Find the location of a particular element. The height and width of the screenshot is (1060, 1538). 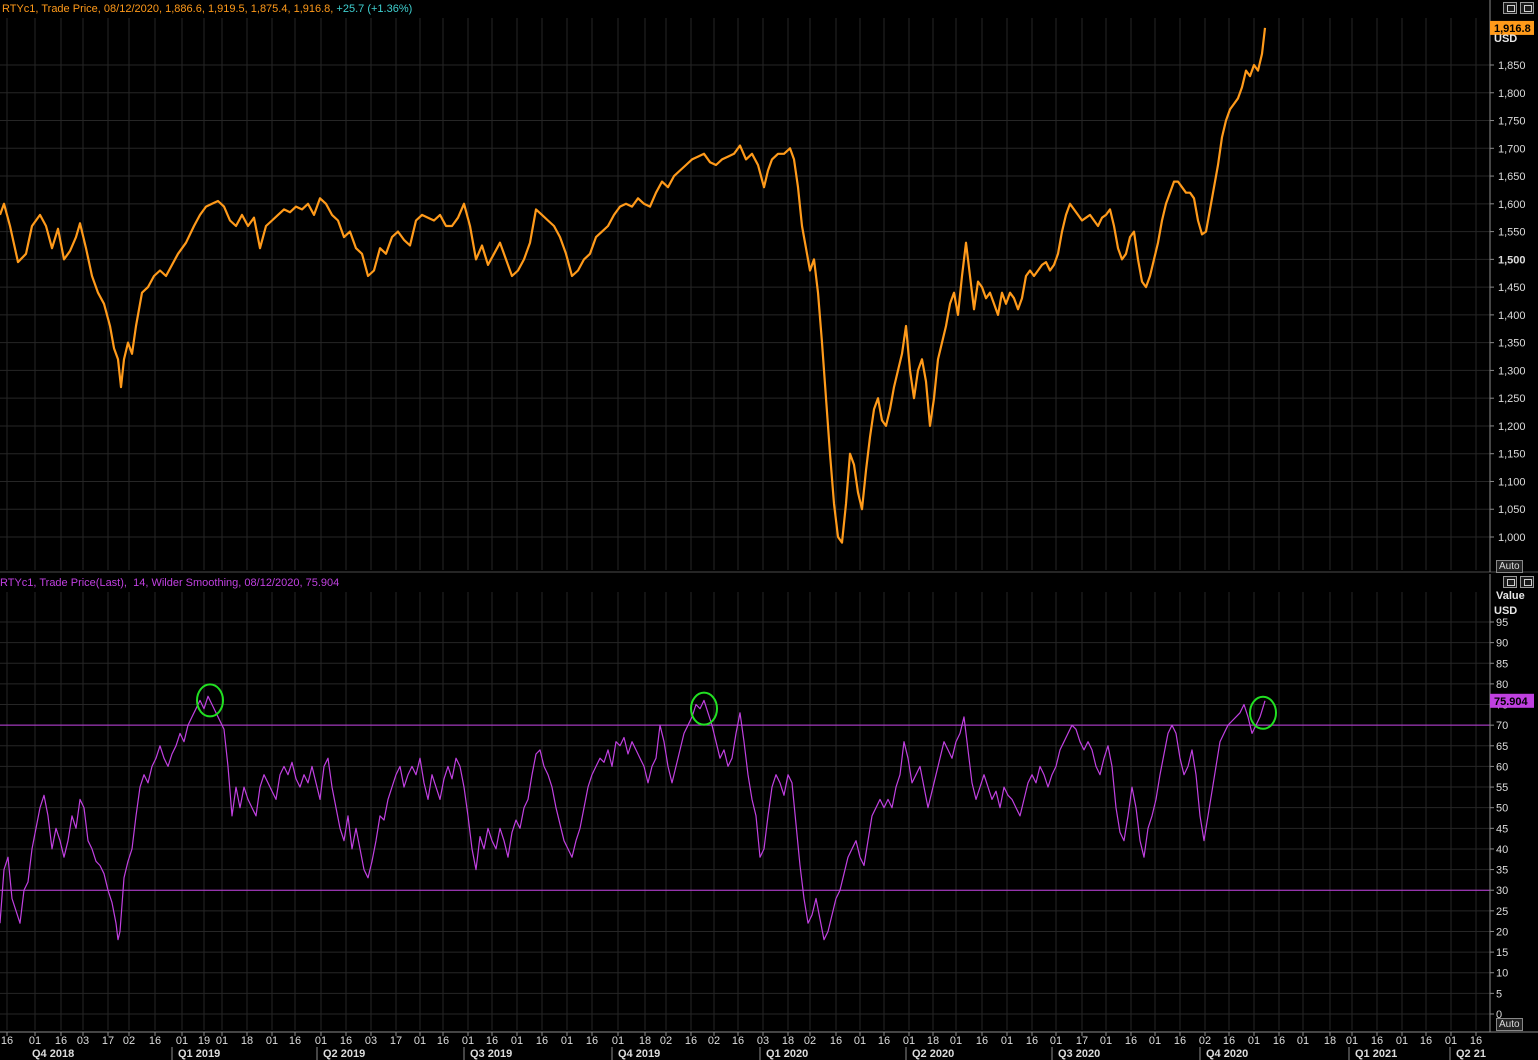

rsi-auto-scale-button: Auto is located at coordinates (1509, 1024).